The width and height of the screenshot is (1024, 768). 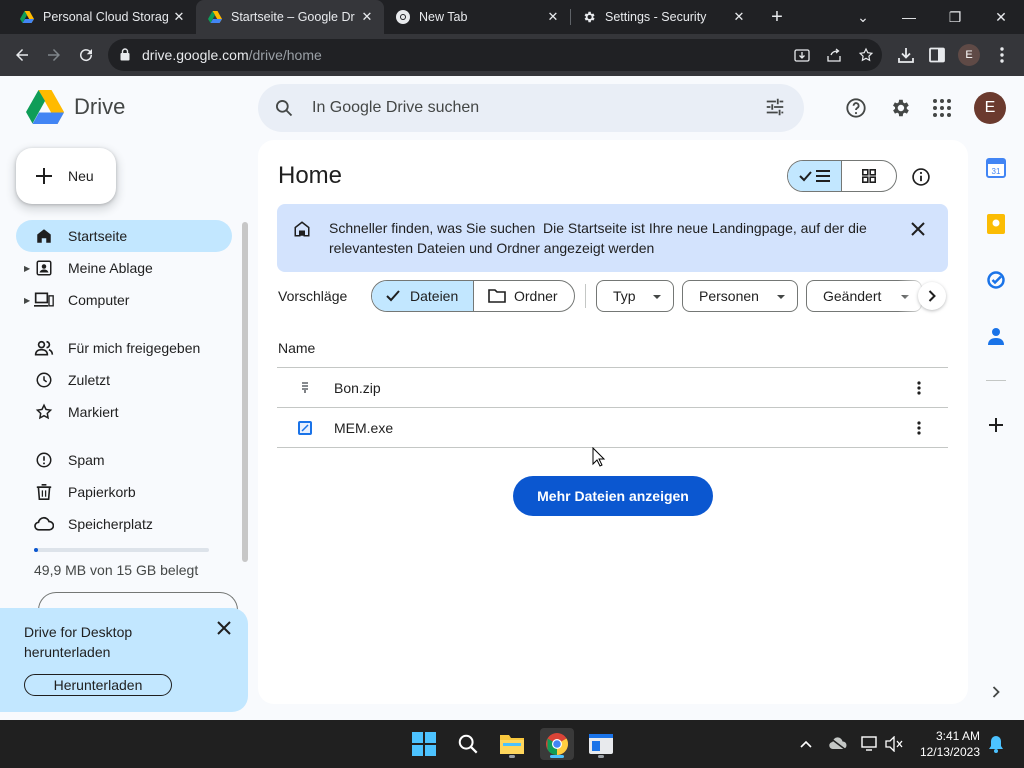 I want to click on sidebar-item-label: Startseite, so click(x=98, y=236).